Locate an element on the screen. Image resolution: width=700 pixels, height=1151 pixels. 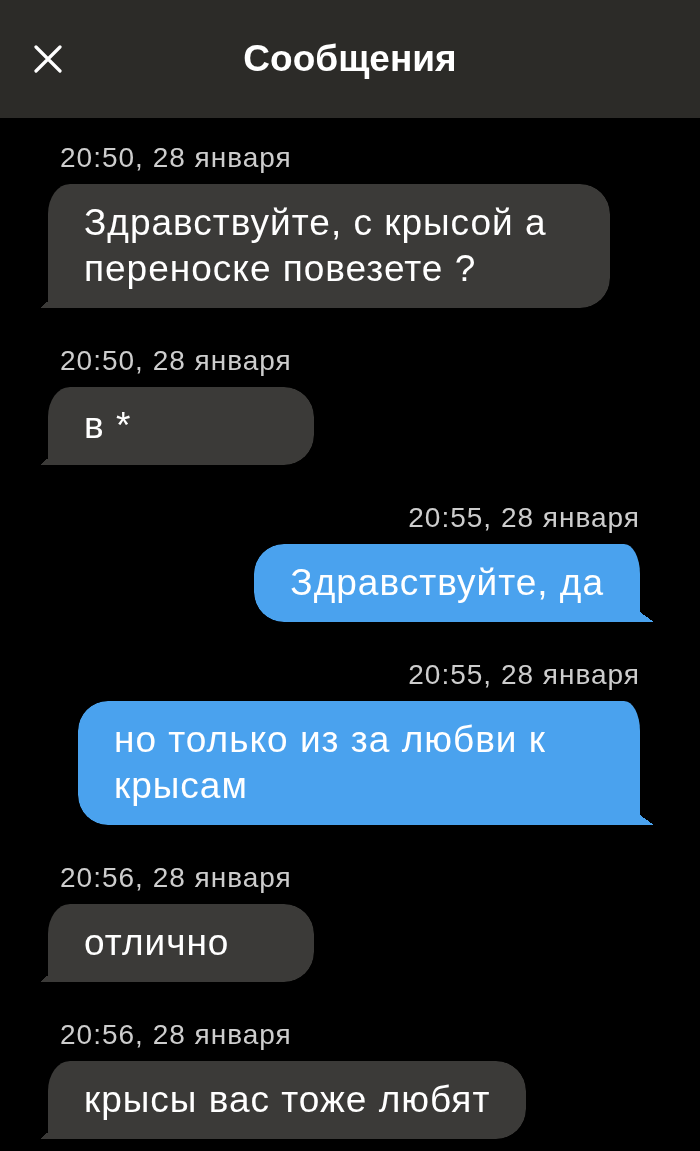
message-bubble: крысы вас тоже любят is located at coordinates (283, 1100).